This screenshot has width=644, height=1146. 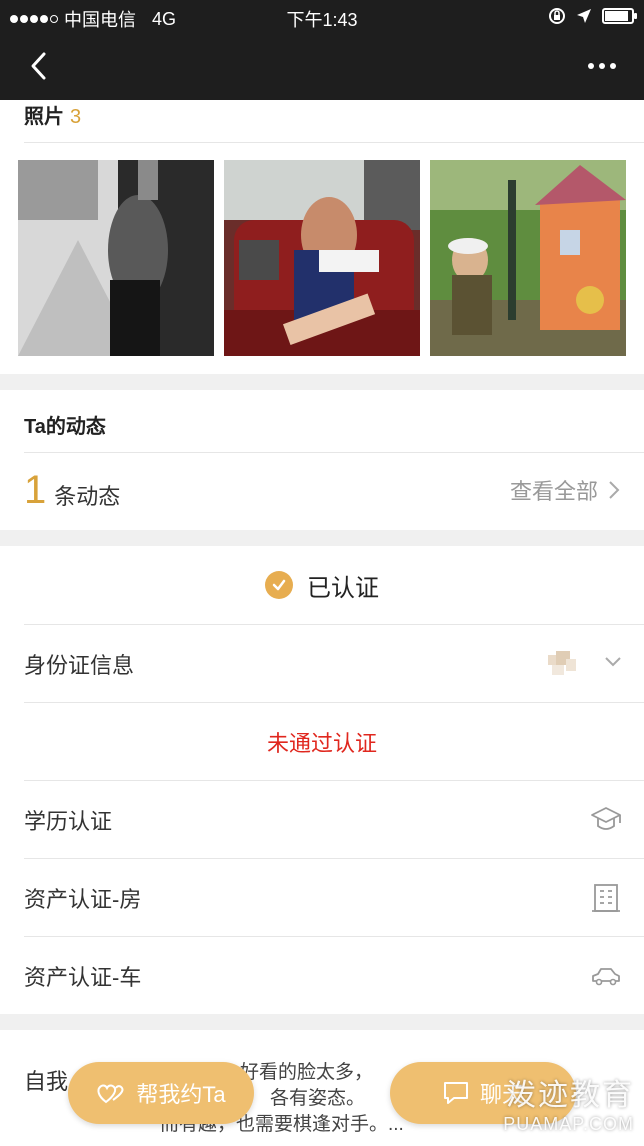 What do you see at coordinates (68, 821) in the screenshot?
I see `education-verify-label: 学历认证` at bounding box center [68, 821].